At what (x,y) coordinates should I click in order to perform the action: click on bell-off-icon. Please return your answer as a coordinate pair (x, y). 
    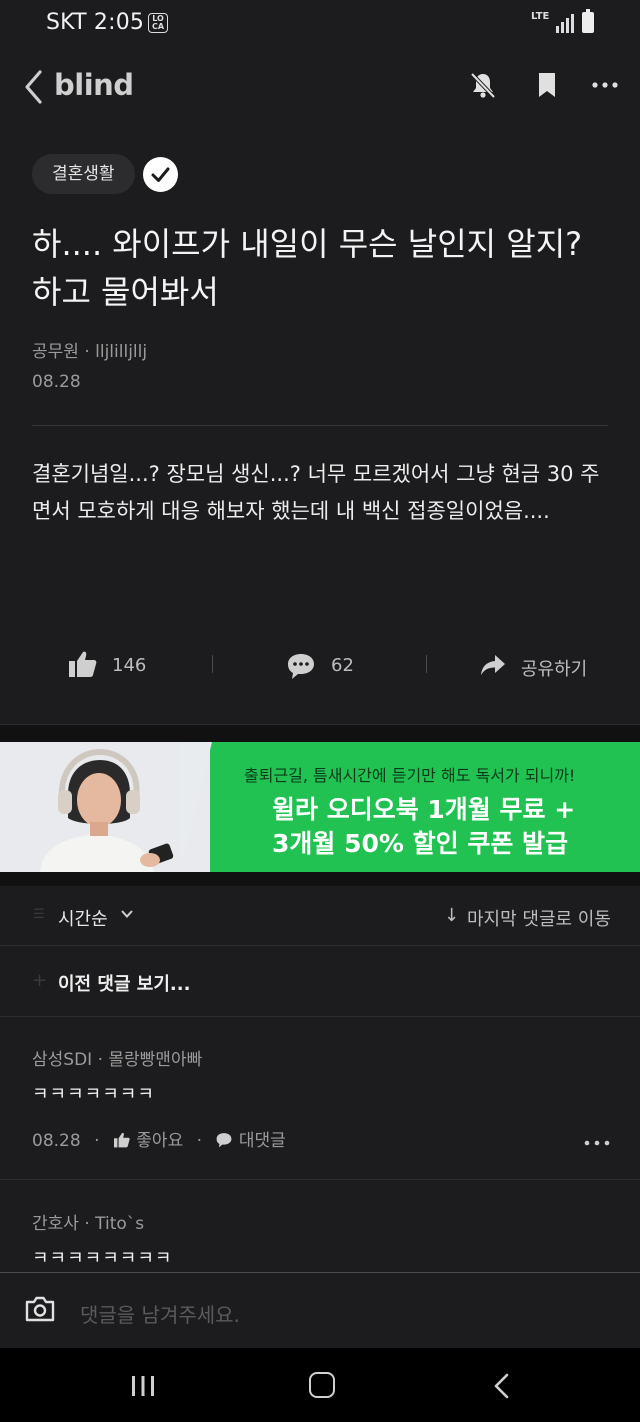
    Looking at the image, I should click on (483, 85).